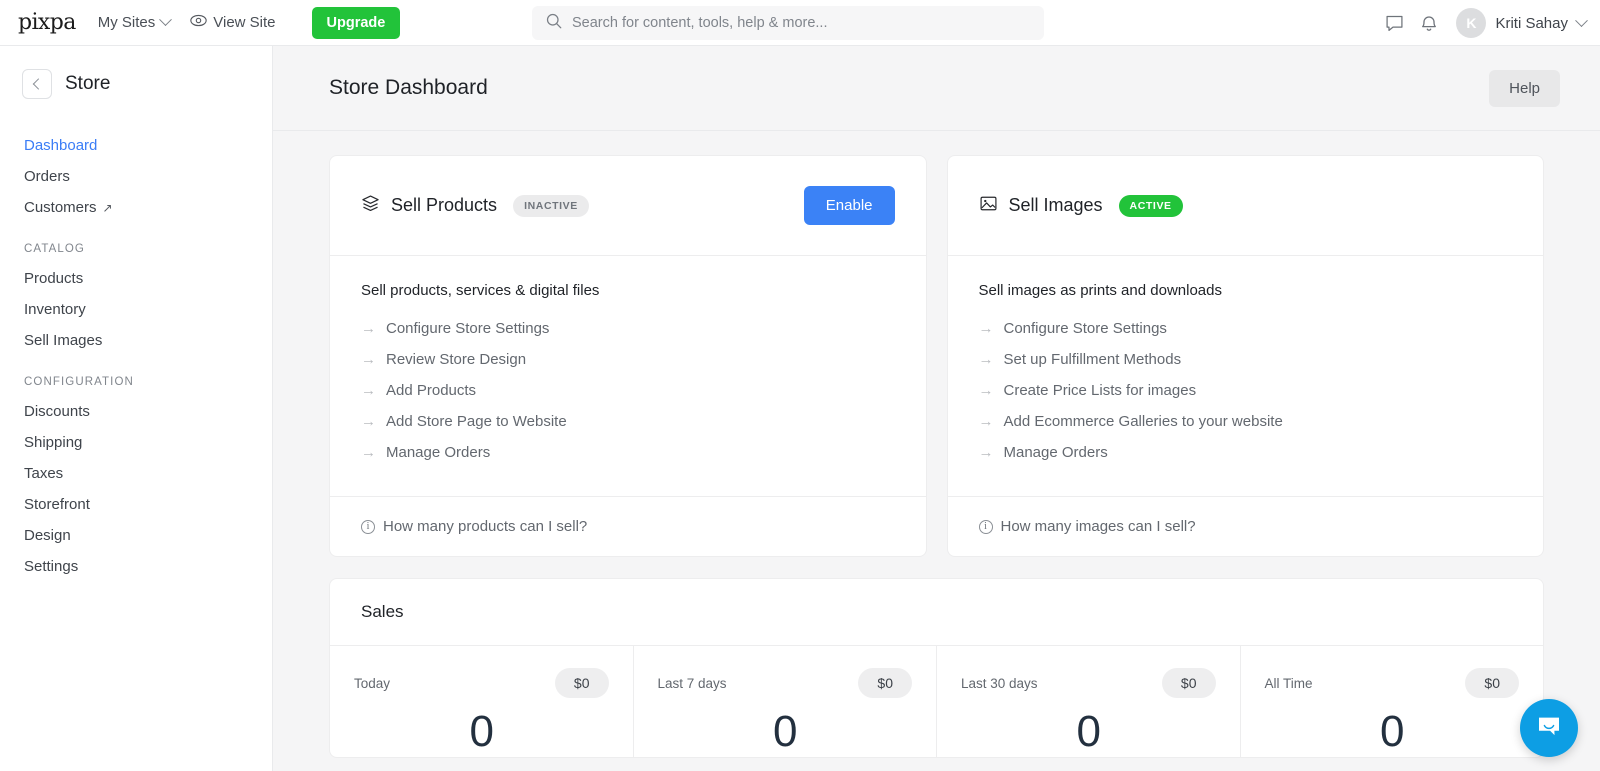  Describe the element at coordinates (136, 442) in the screenshot. I see `sidebar-item-shipping: Shipping` at that location.